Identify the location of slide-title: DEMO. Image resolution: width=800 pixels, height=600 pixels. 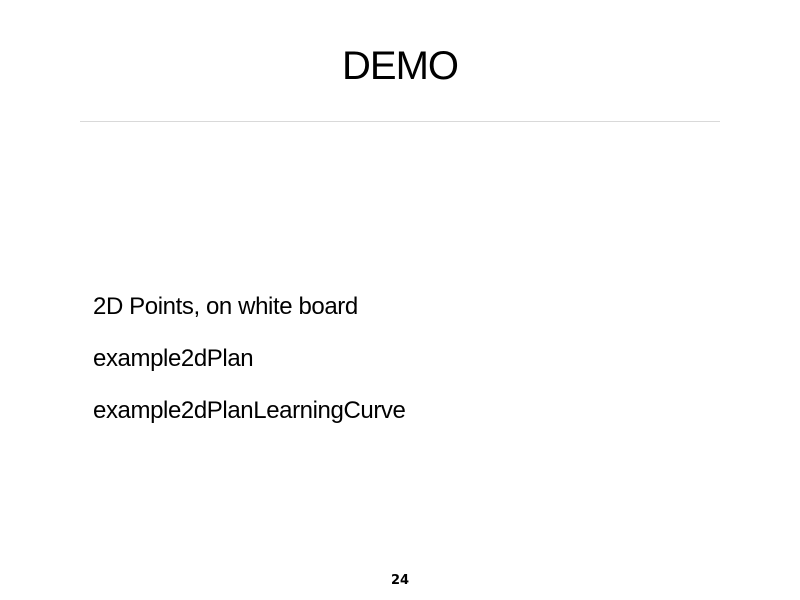
(400, 66).